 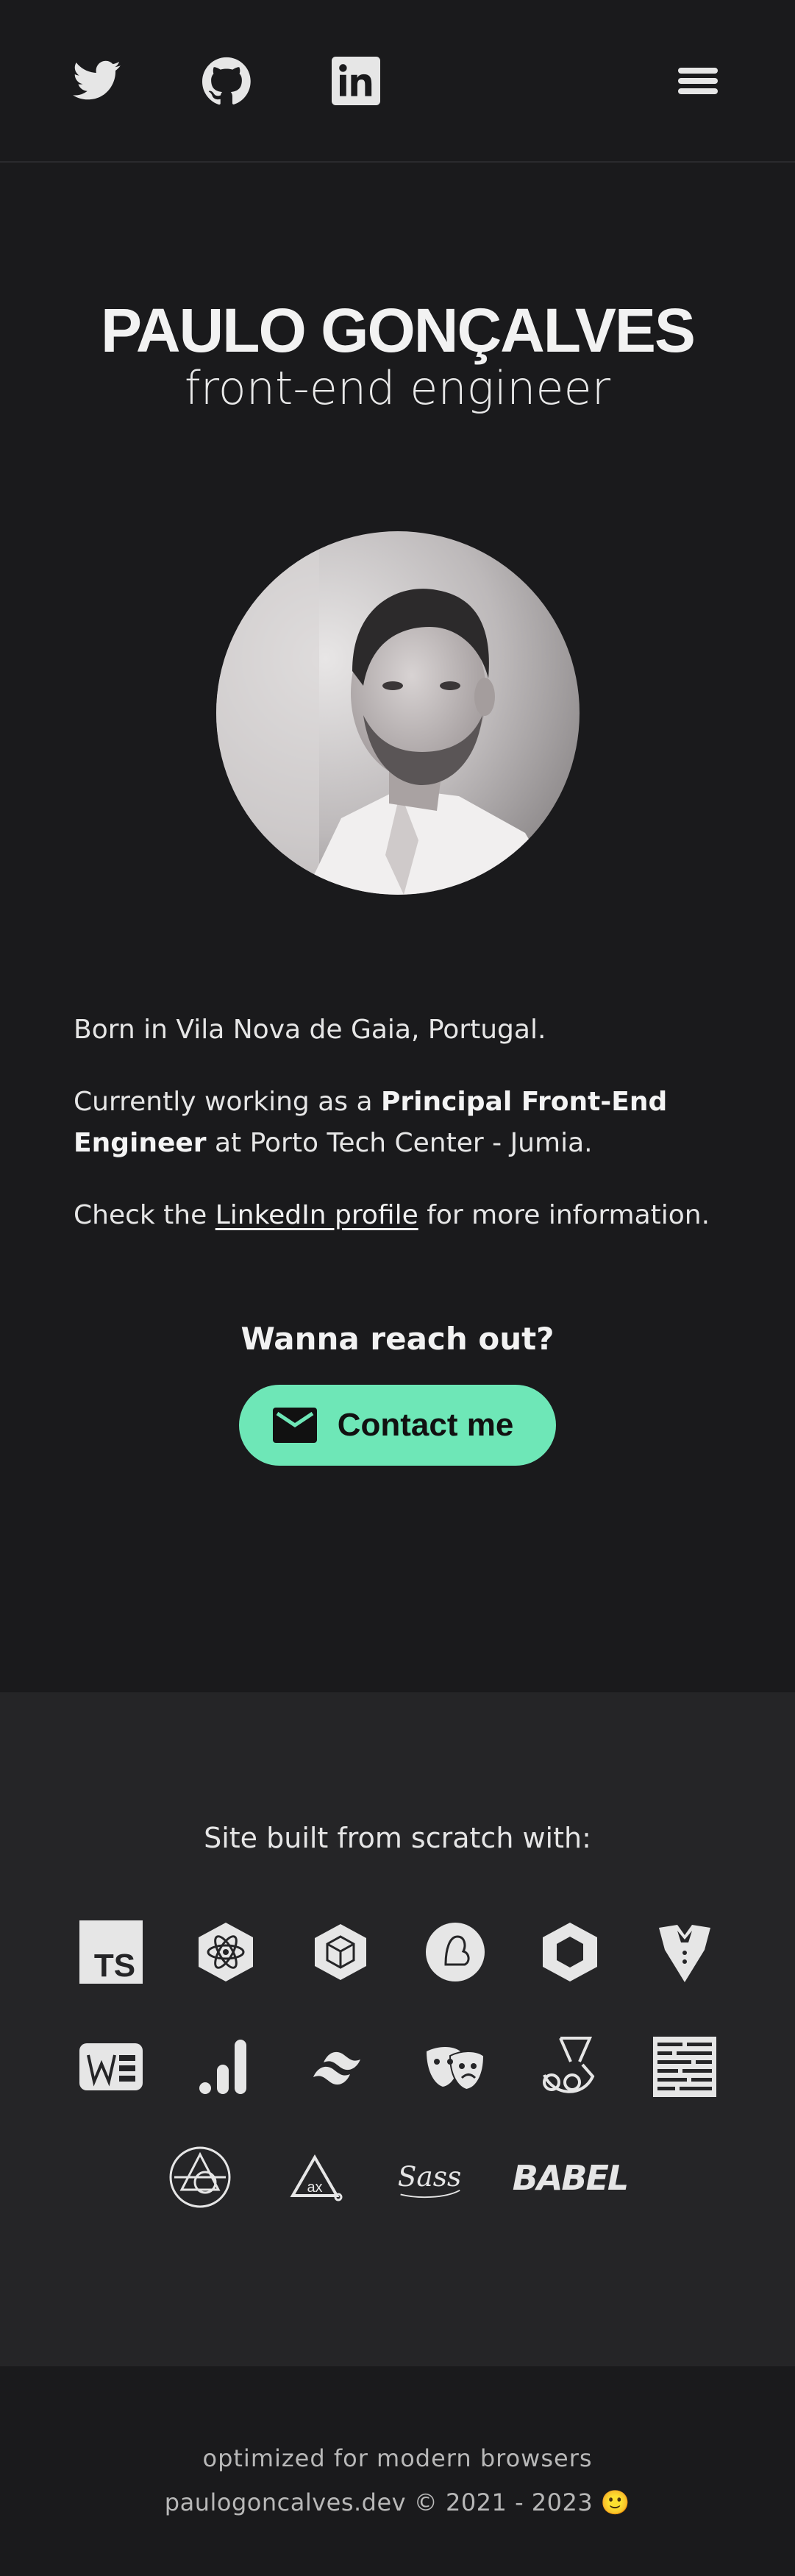 I want to click on bio-linkedin-prefix: Check the, so click(x=144, y=1215).